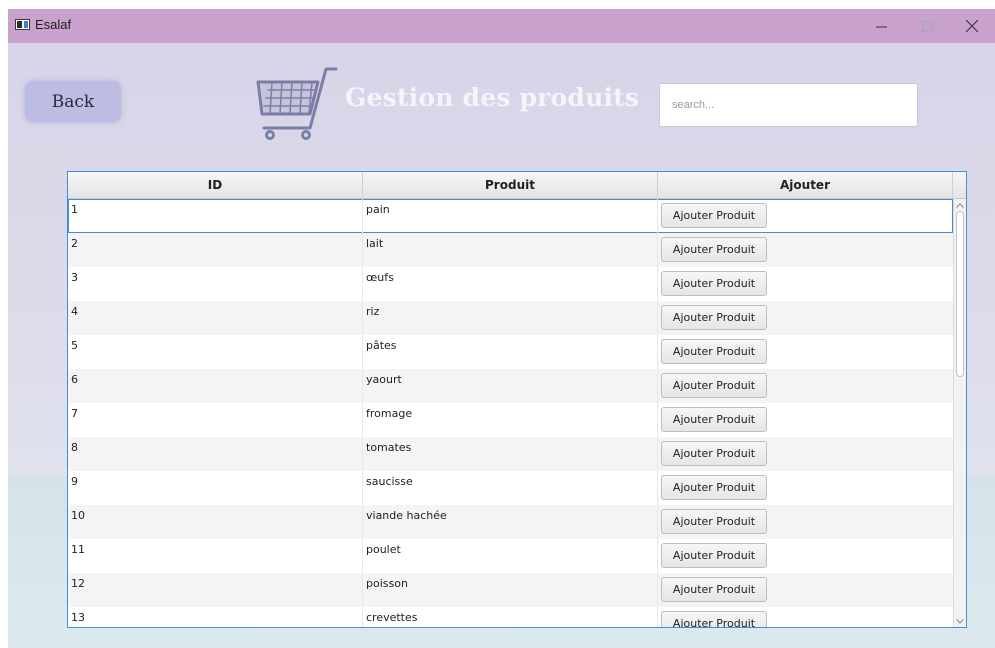  I want to click on table-row: 6 yaourt Ajouter Produit, so click(510, 386).